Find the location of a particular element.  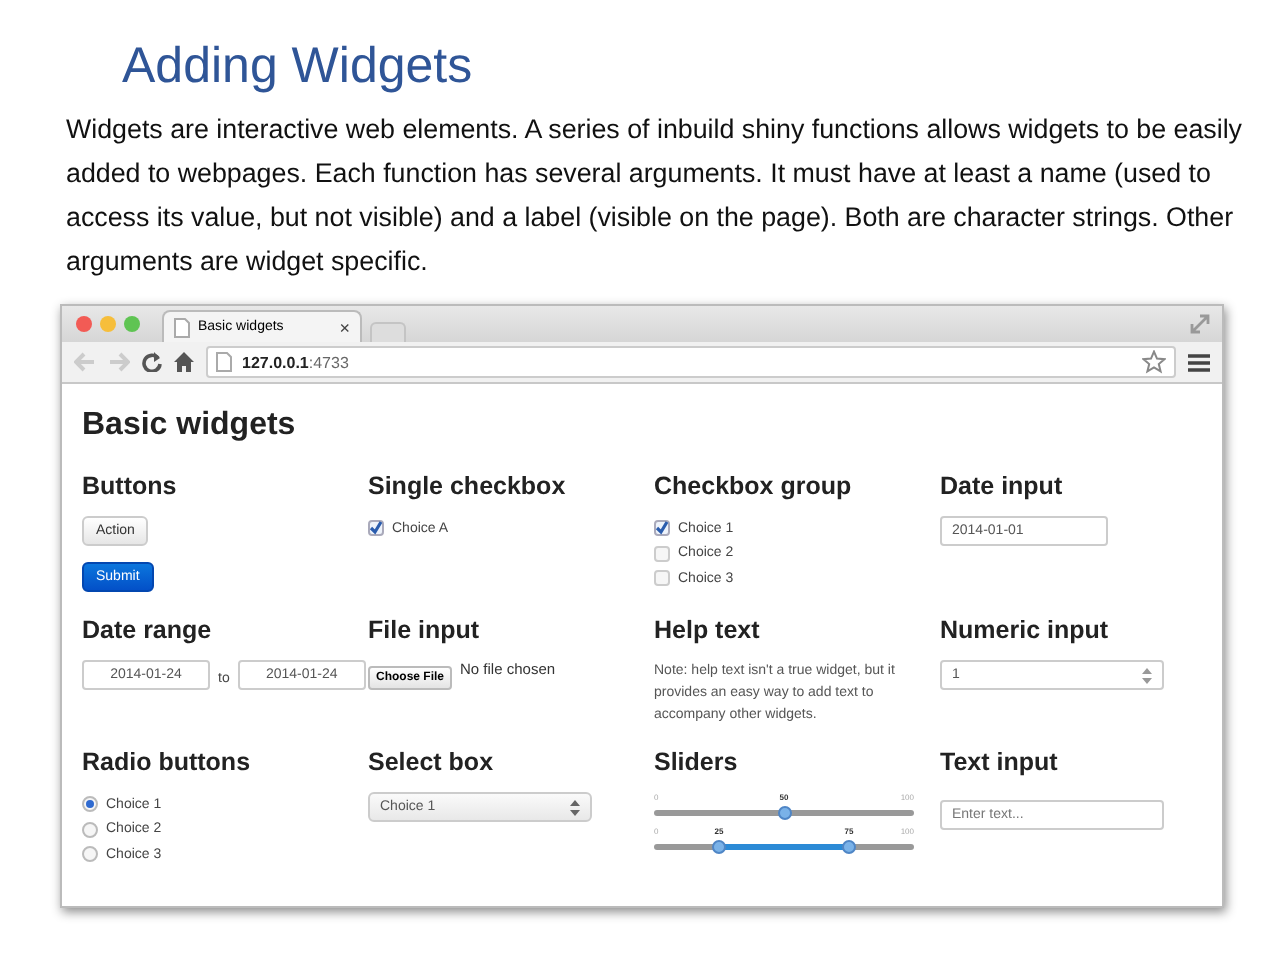

section-heading: Date input is located at coordinates (1002, 486).